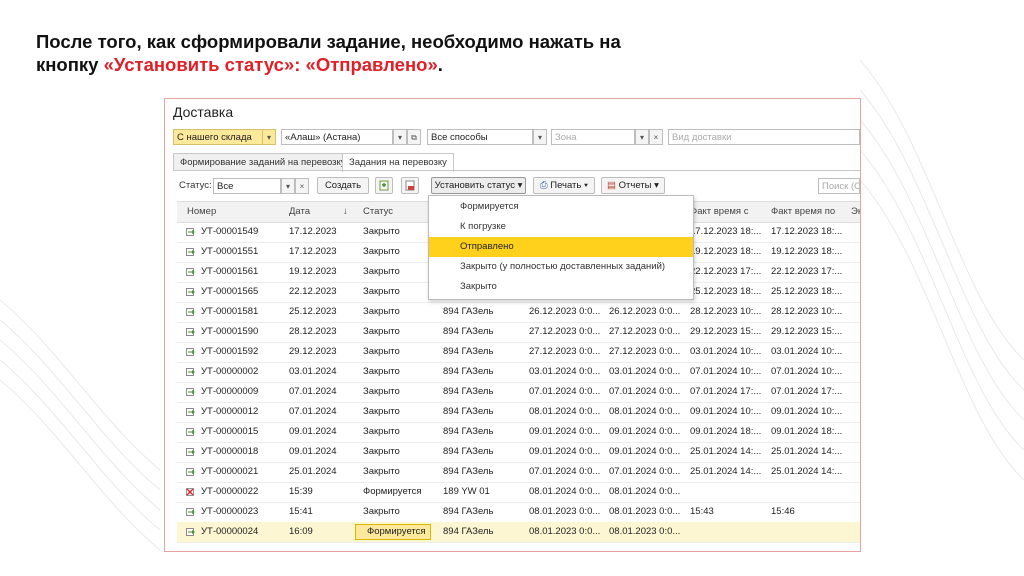  I want to click on cell-date: 19.12.2023, so click(313, 271).